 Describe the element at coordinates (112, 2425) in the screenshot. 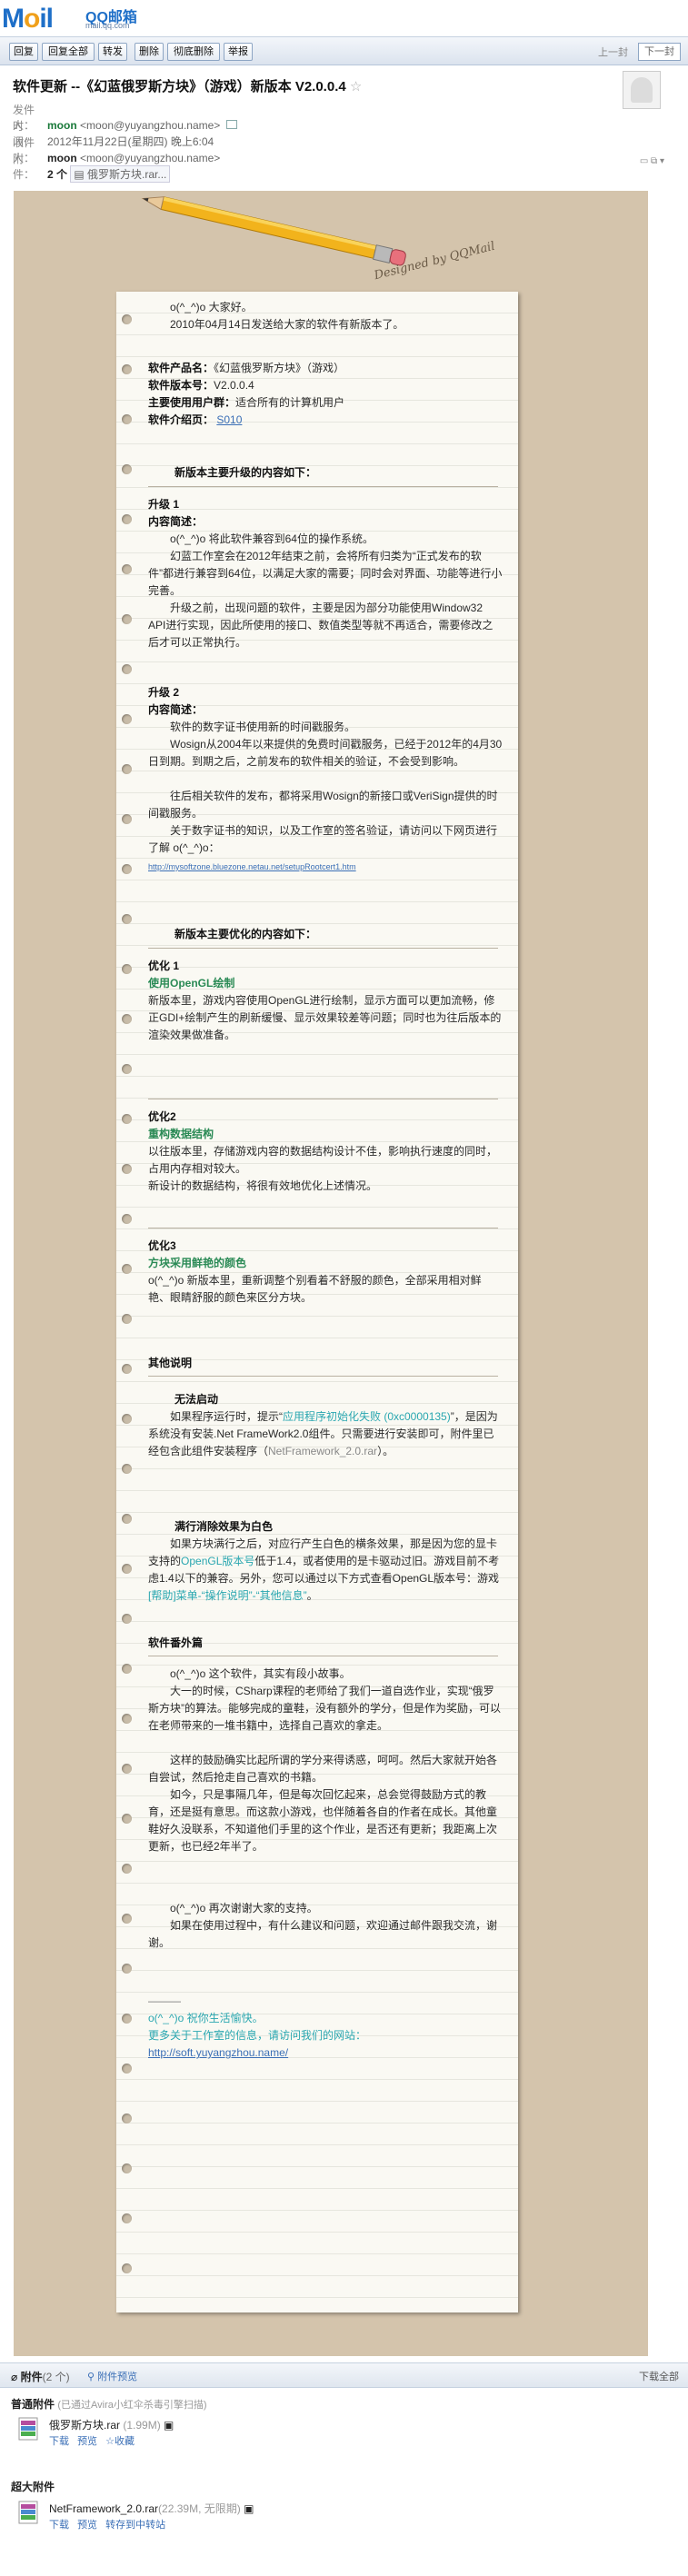

I see `attachment-1-name: 俄罗斯方块.rar (1.99M) ▣` at that location.